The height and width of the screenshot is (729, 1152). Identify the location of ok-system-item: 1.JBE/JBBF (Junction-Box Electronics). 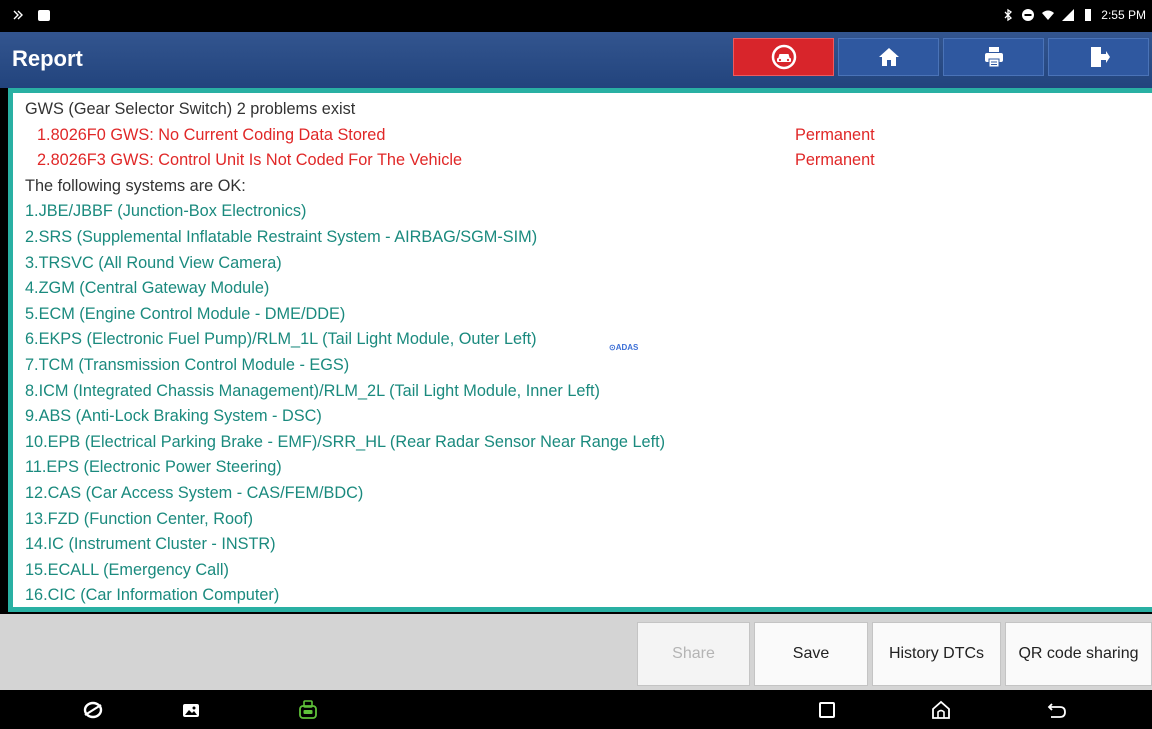
(166, 211).